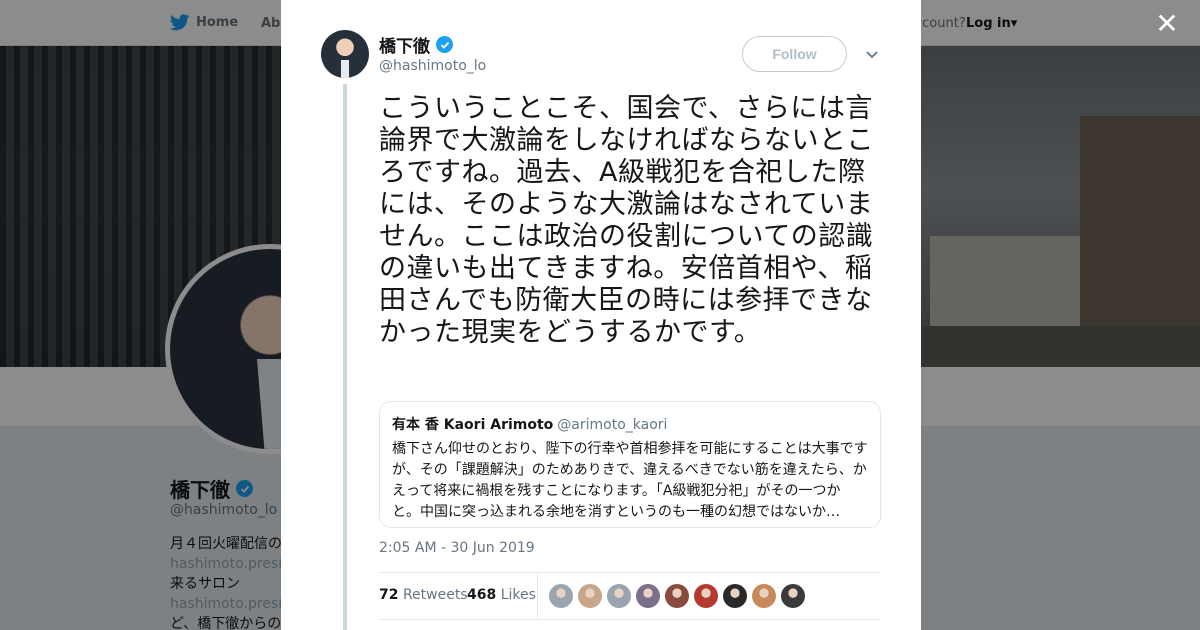 This screenshot has width=1200, height=630. Describe the element at coordinates (612, 425) in the screenshot. I see `quoted-author-handle: @arimoto_kaori` at that location.